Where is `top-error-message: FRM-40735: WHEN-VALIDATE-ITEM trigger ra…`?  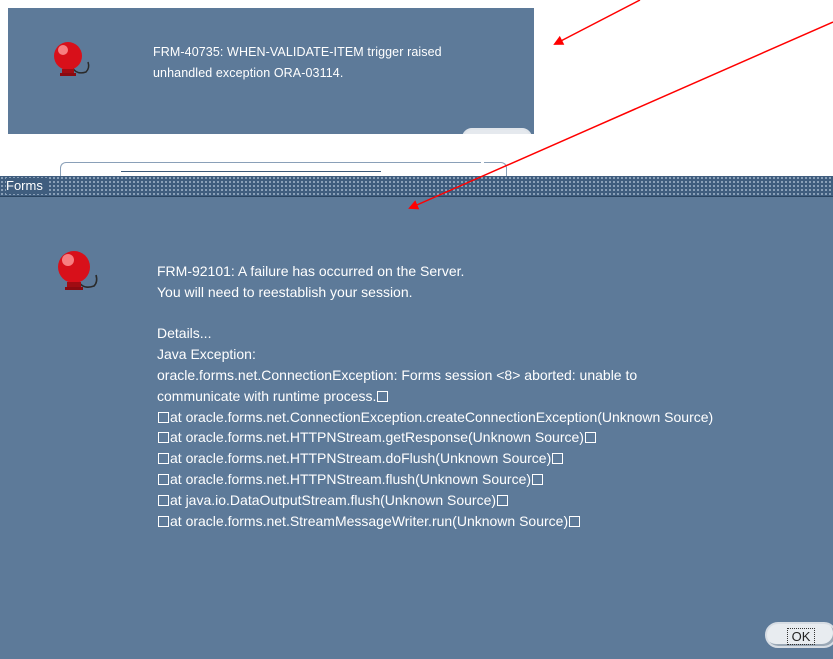 top-error-message: FRM-40735: WHEN-VALIDATE-ITEM trigger ra… is located at coordinates (338, 63).